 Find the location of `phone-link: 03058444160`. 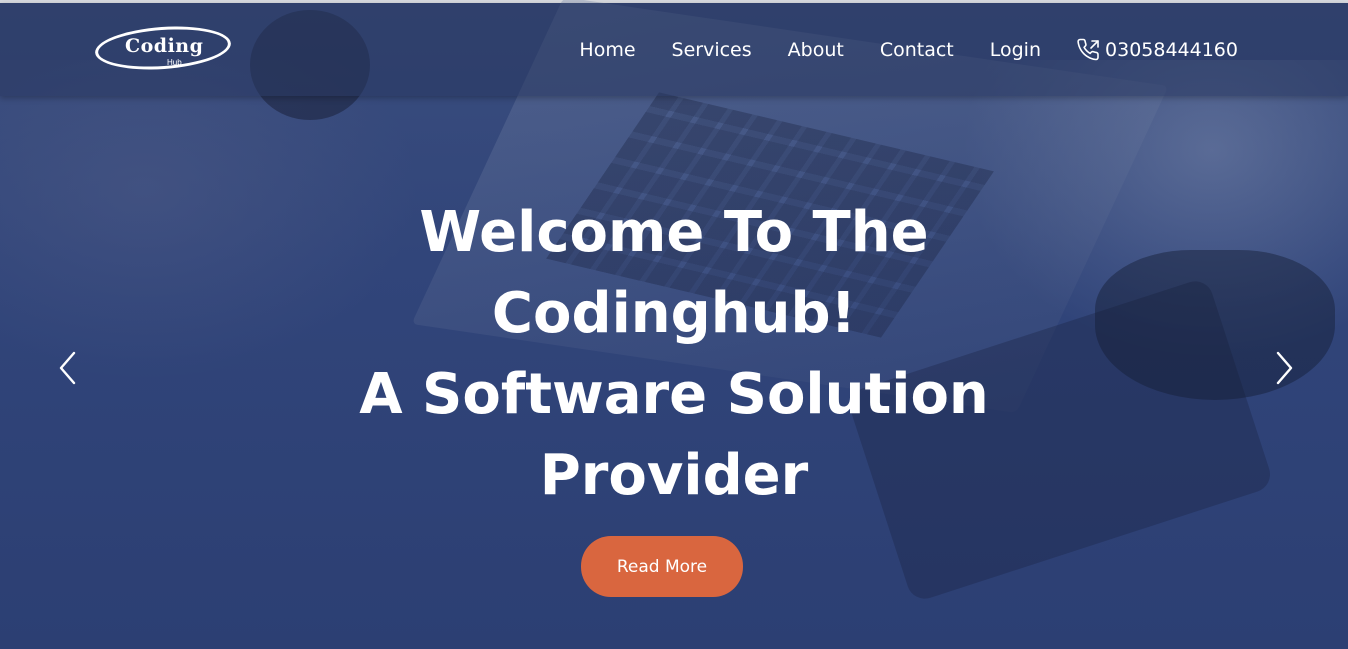

phone-link: 03058444160 is located at coordinates (1157, 50).